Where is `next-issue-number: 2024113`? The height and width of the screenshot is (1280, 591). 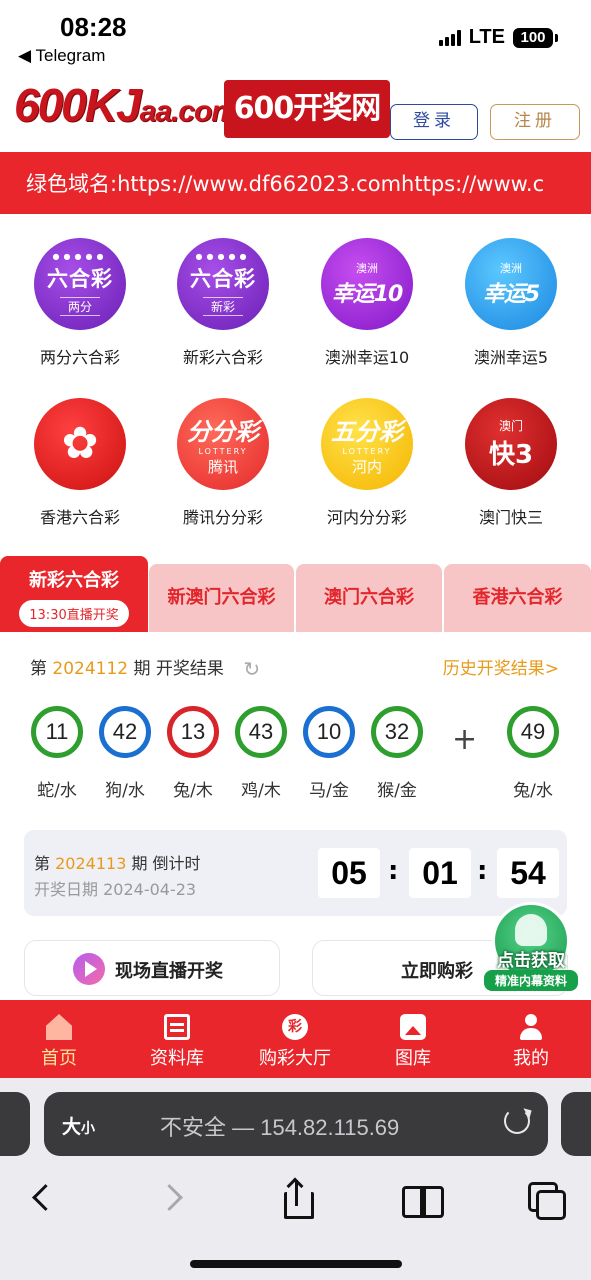
next-issue-number: 2024113 is located at coordinates (91, 863).